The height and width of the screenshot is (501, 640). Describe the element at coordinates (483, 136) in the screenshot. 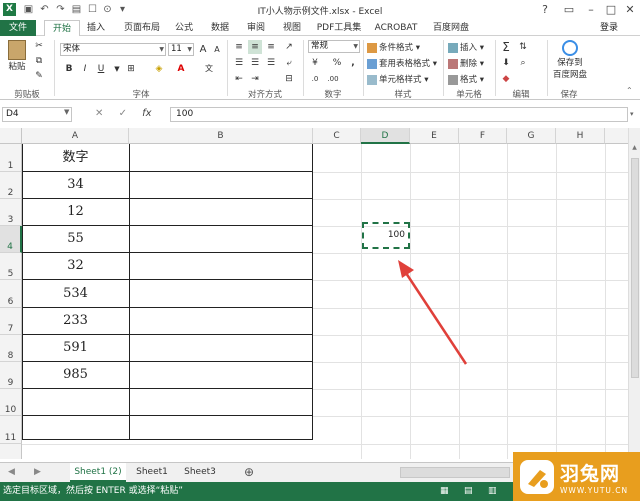

I see `column-header-f: F` at that location.